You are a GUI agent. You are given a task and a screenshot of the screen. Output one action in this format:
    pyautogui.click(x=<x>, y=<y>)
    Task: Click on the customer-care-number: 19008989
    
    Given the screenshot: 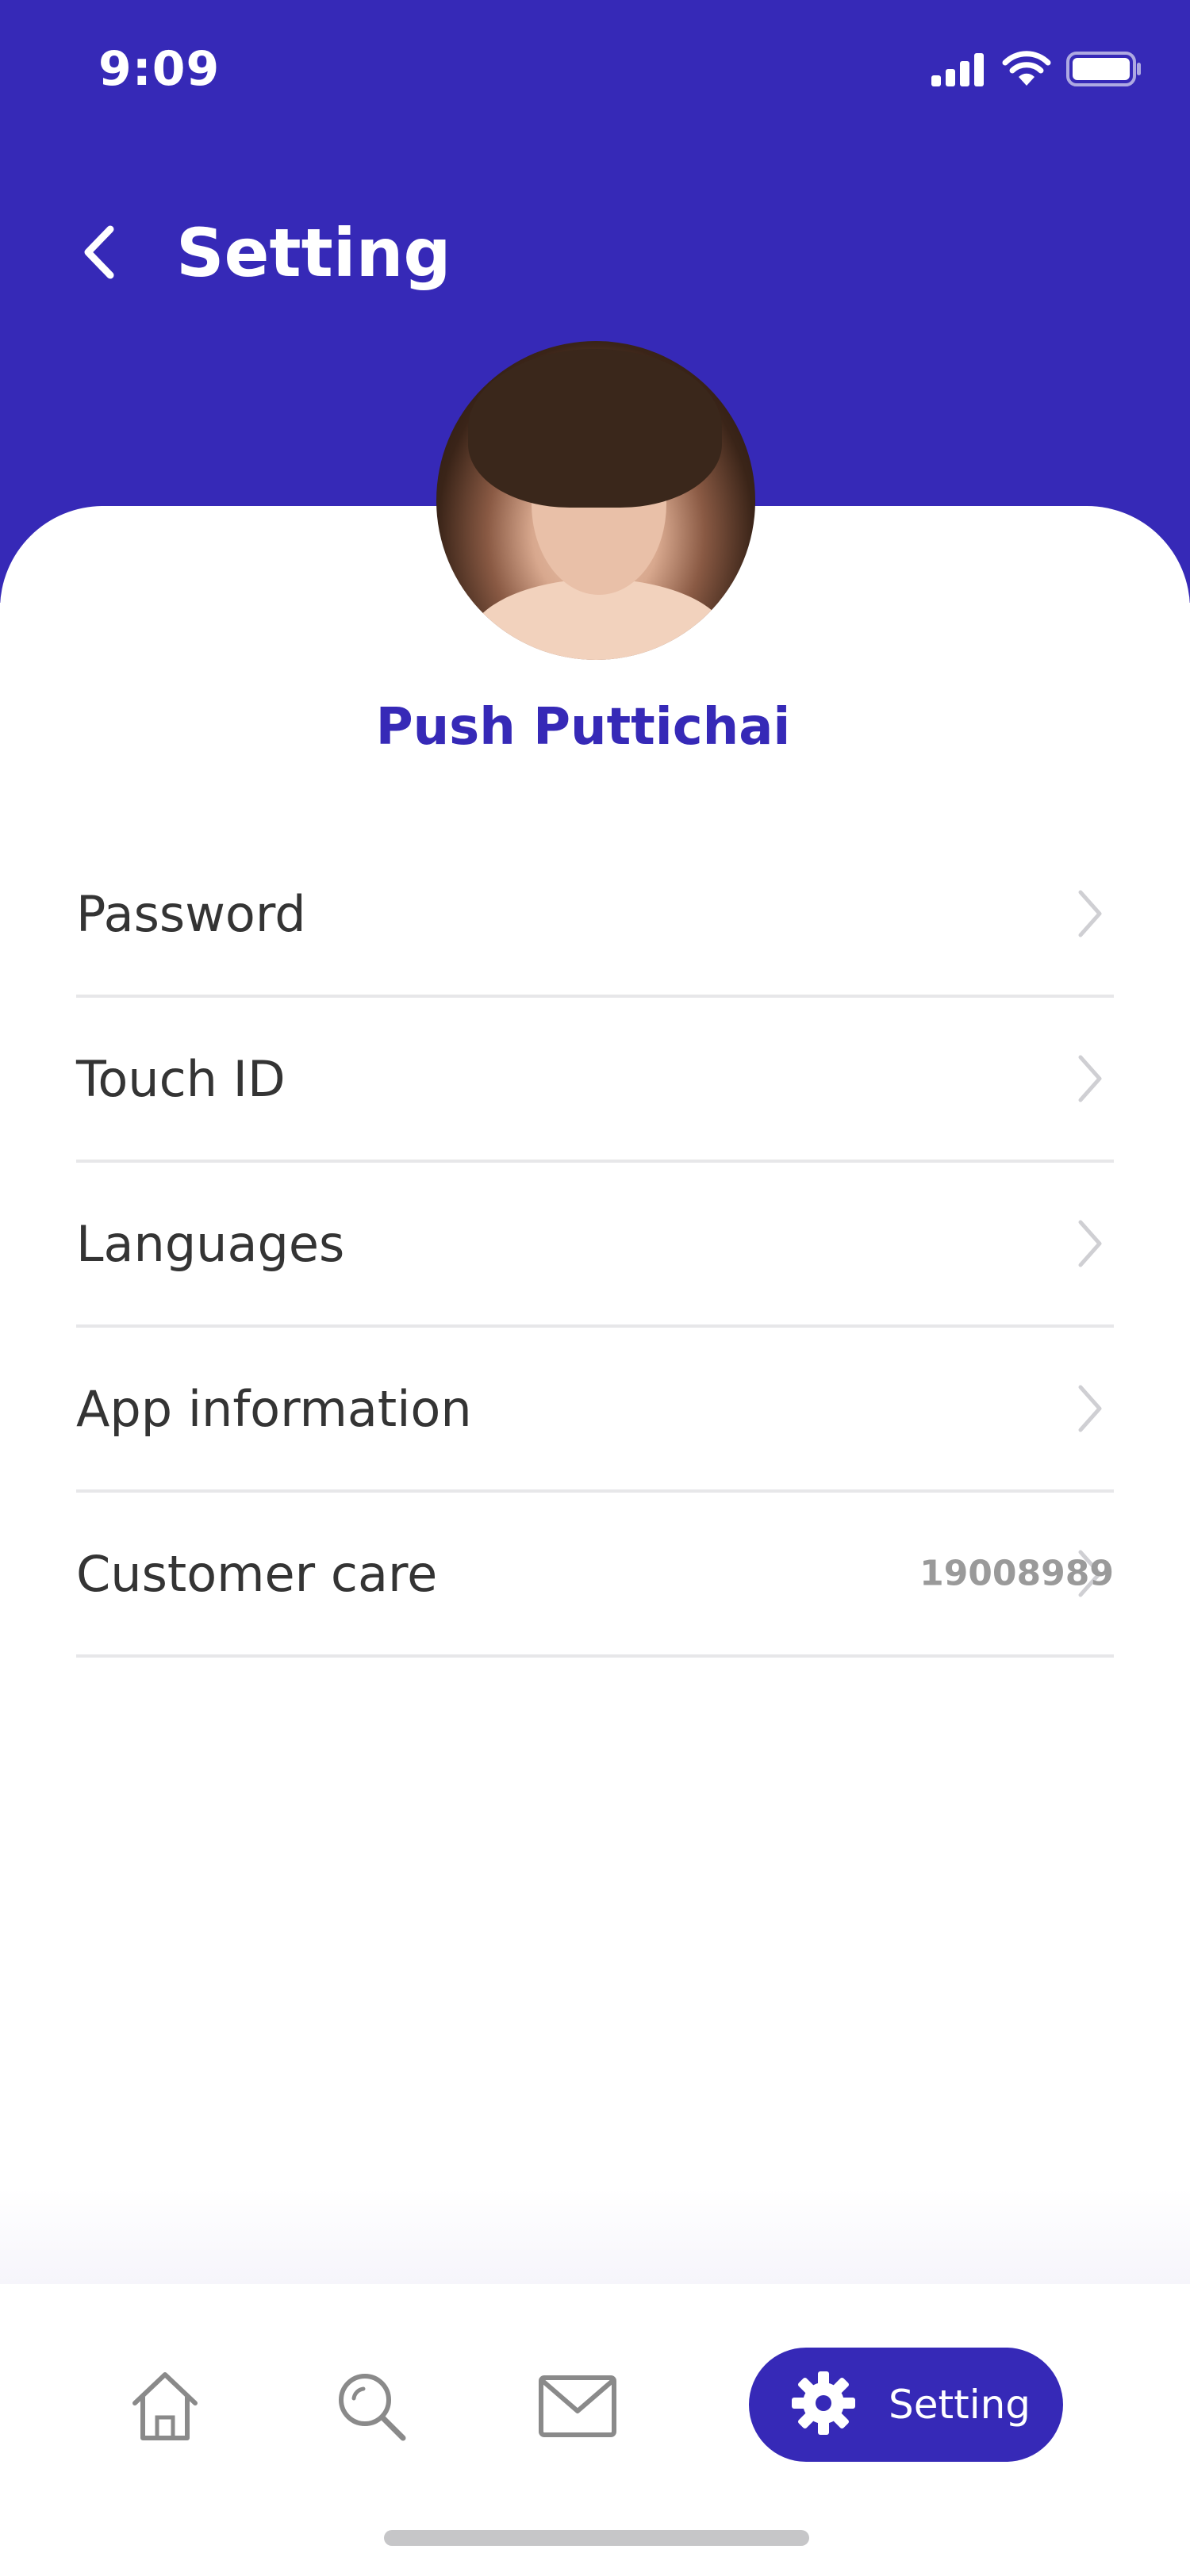 What is the action you would take?
    pyautogui.click(x=1016, y=1573)
    